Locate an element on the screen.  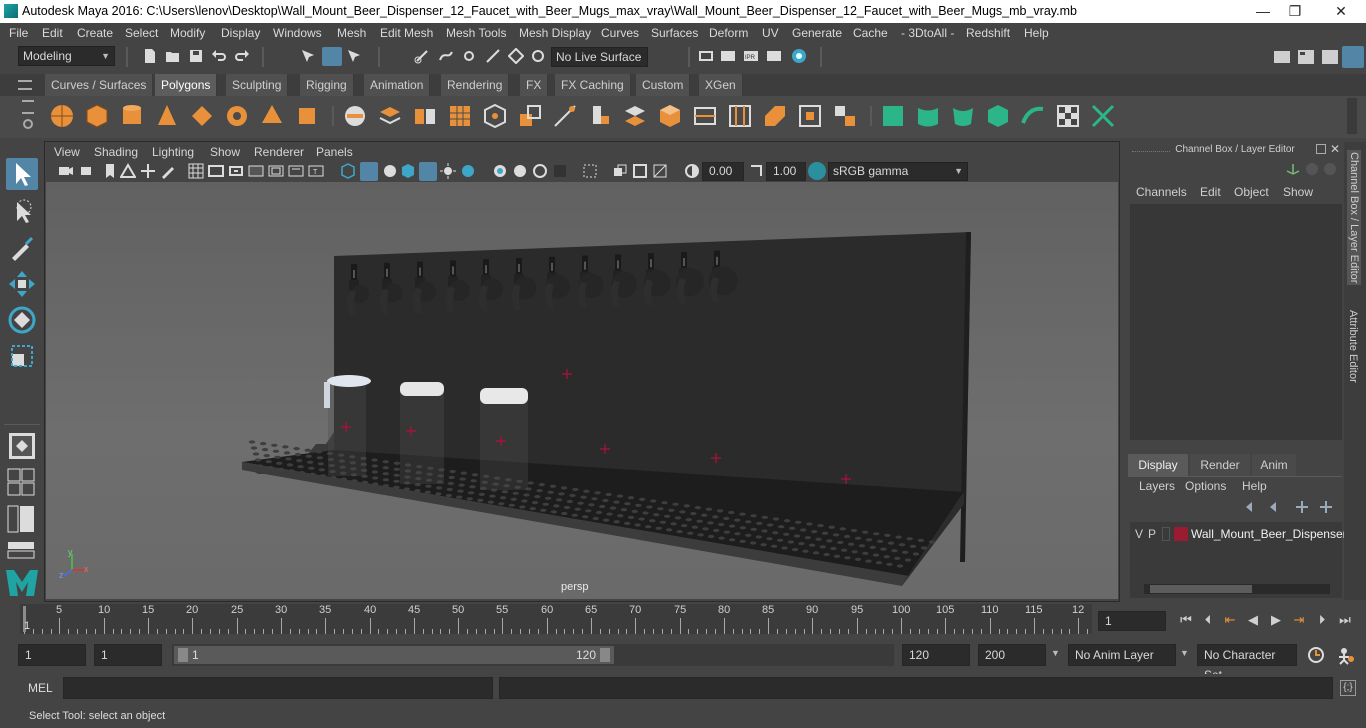
grid-icon is located at coordinates (196, 171).